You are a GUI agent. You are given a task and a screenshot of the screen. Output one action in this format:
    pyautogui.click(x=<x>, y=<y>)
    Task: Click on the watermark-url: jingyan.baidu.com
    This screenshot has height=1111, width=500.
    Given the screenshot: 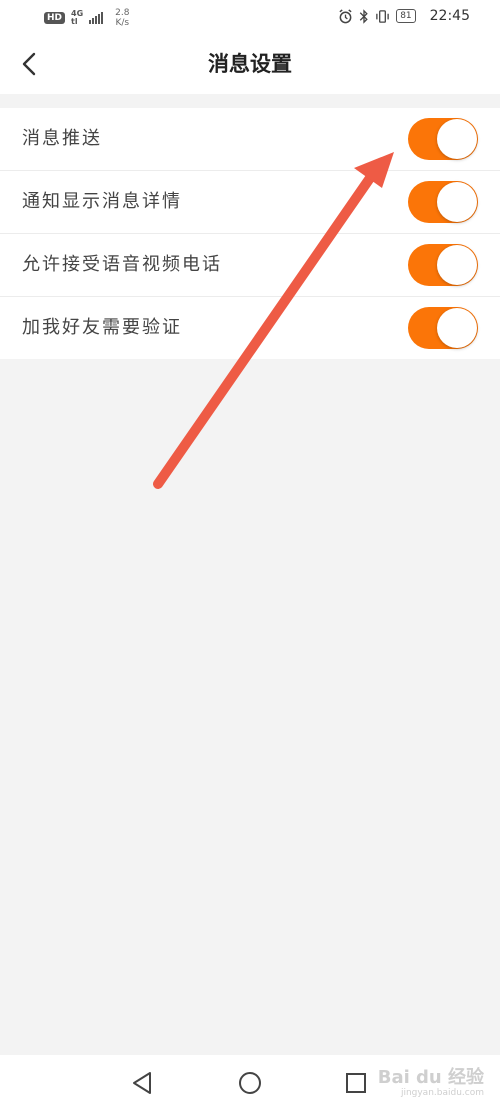 What is the action you would take?
    pyautogui.click(x=442, y=1093)
    